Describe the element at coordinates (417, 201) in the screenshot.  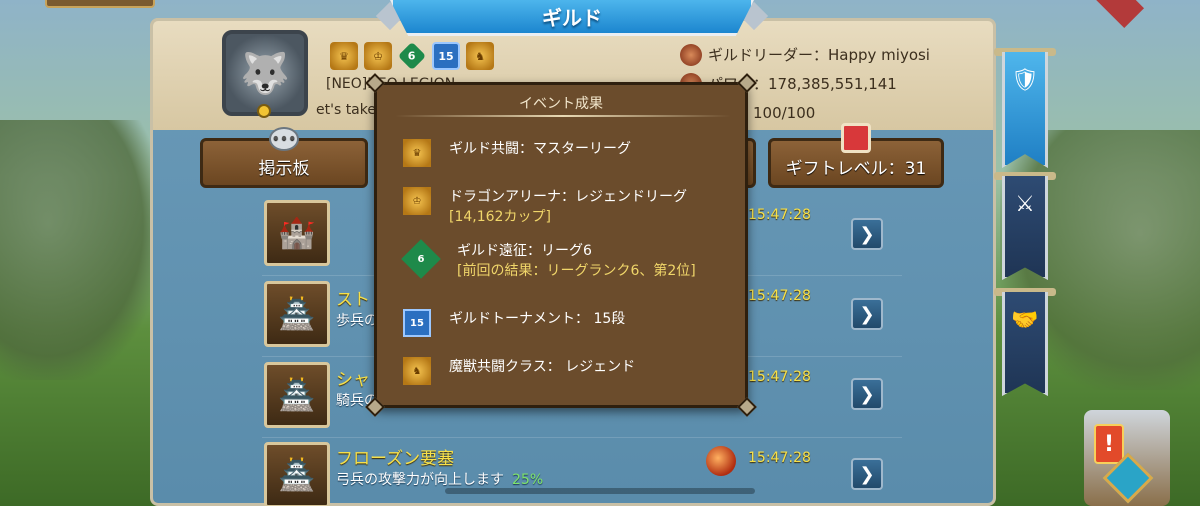
I see `dragon-trophy-icon: ♔` at that location.